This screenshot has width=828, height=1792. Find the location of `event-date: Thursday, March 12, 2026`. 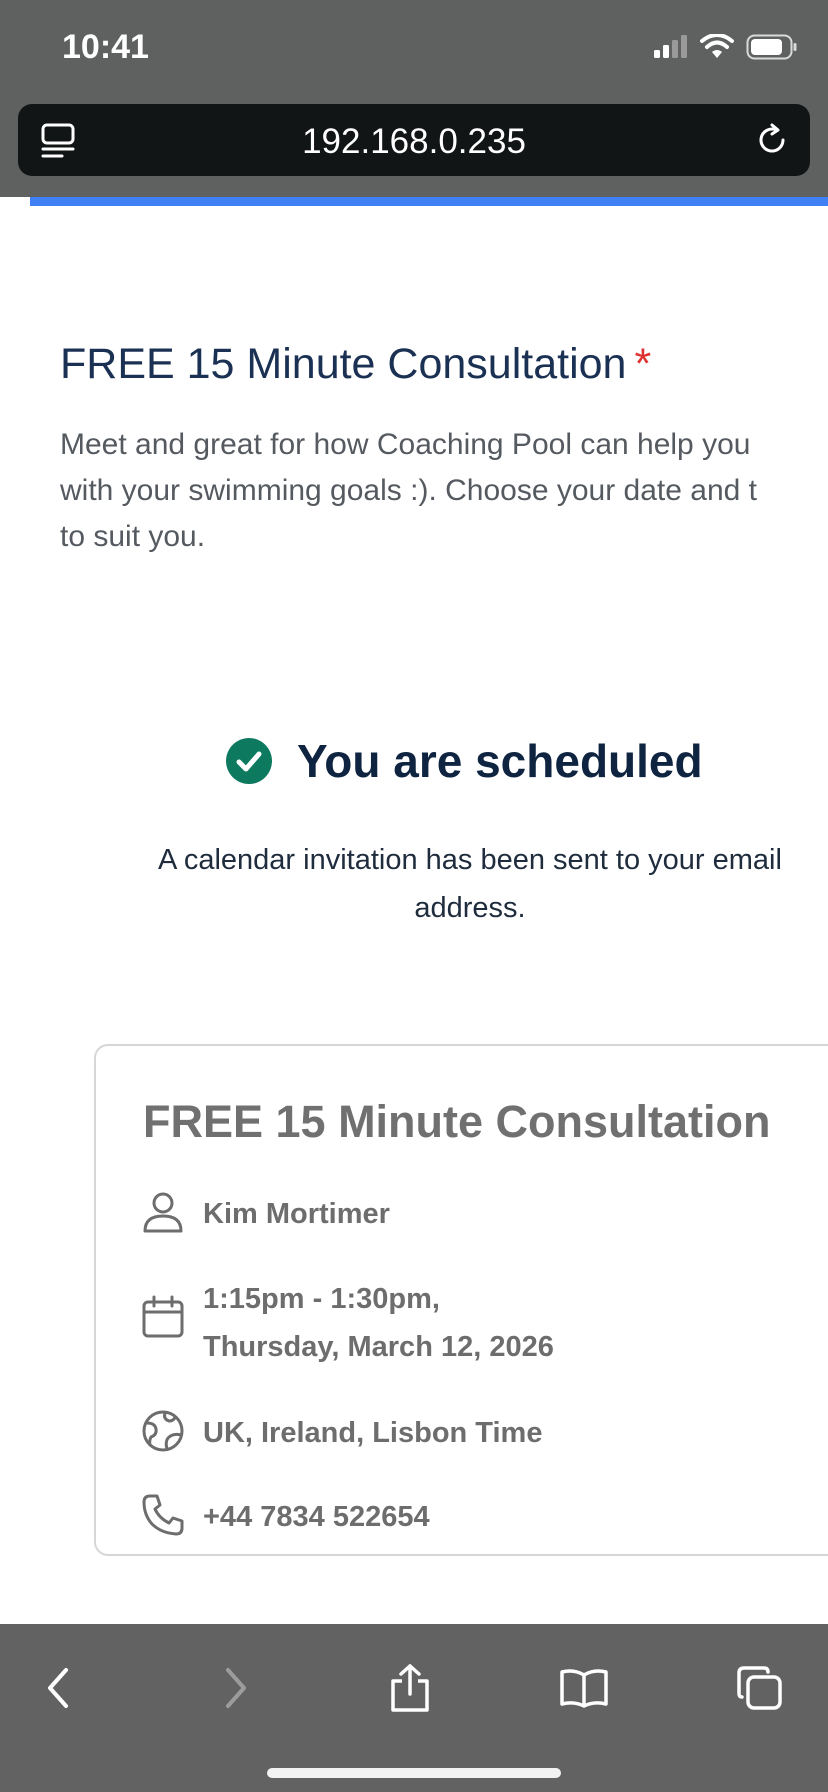

event-date: Thursday, March 12, 2026 is located at coordinates (378, 1347).